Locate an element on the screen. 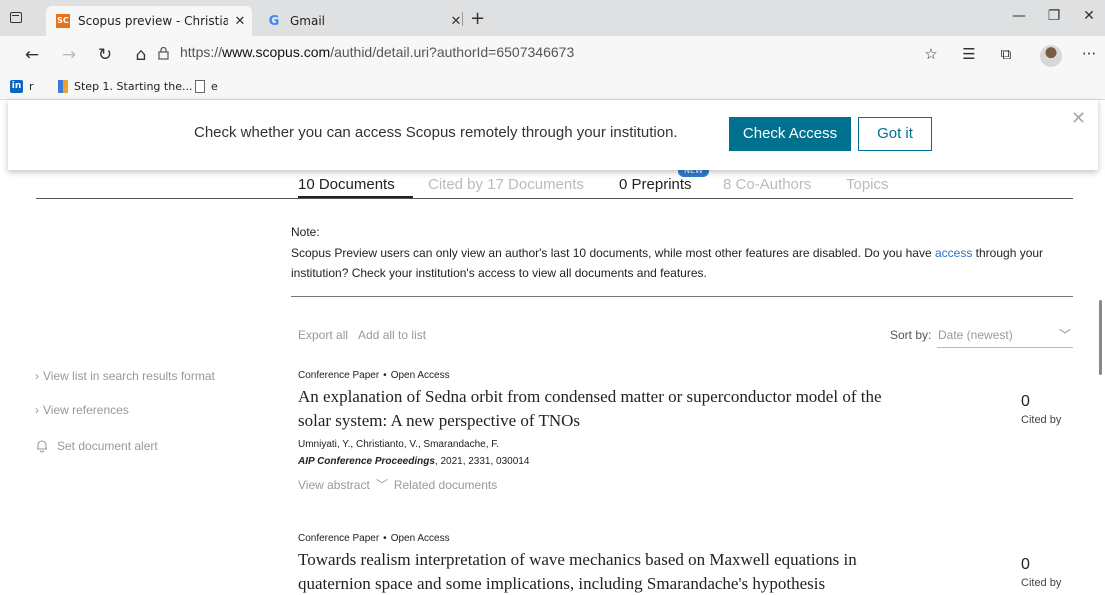 The width and height of the screenshot is (1105, 595). scrollbar-thumb is located at coordinates (1100, 337).